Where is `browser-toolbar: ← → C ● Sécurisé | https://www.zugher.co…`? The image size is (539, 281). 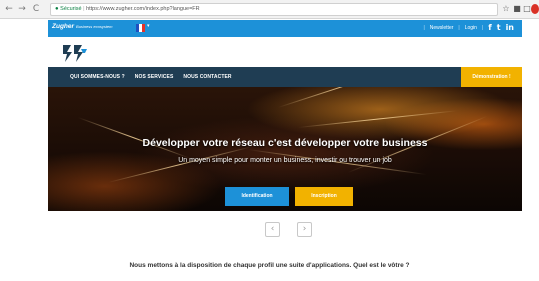
browser-toolbar: ← → C ● Sécurisé | https://www.zugher.co… is located at coordinates (269, 9).